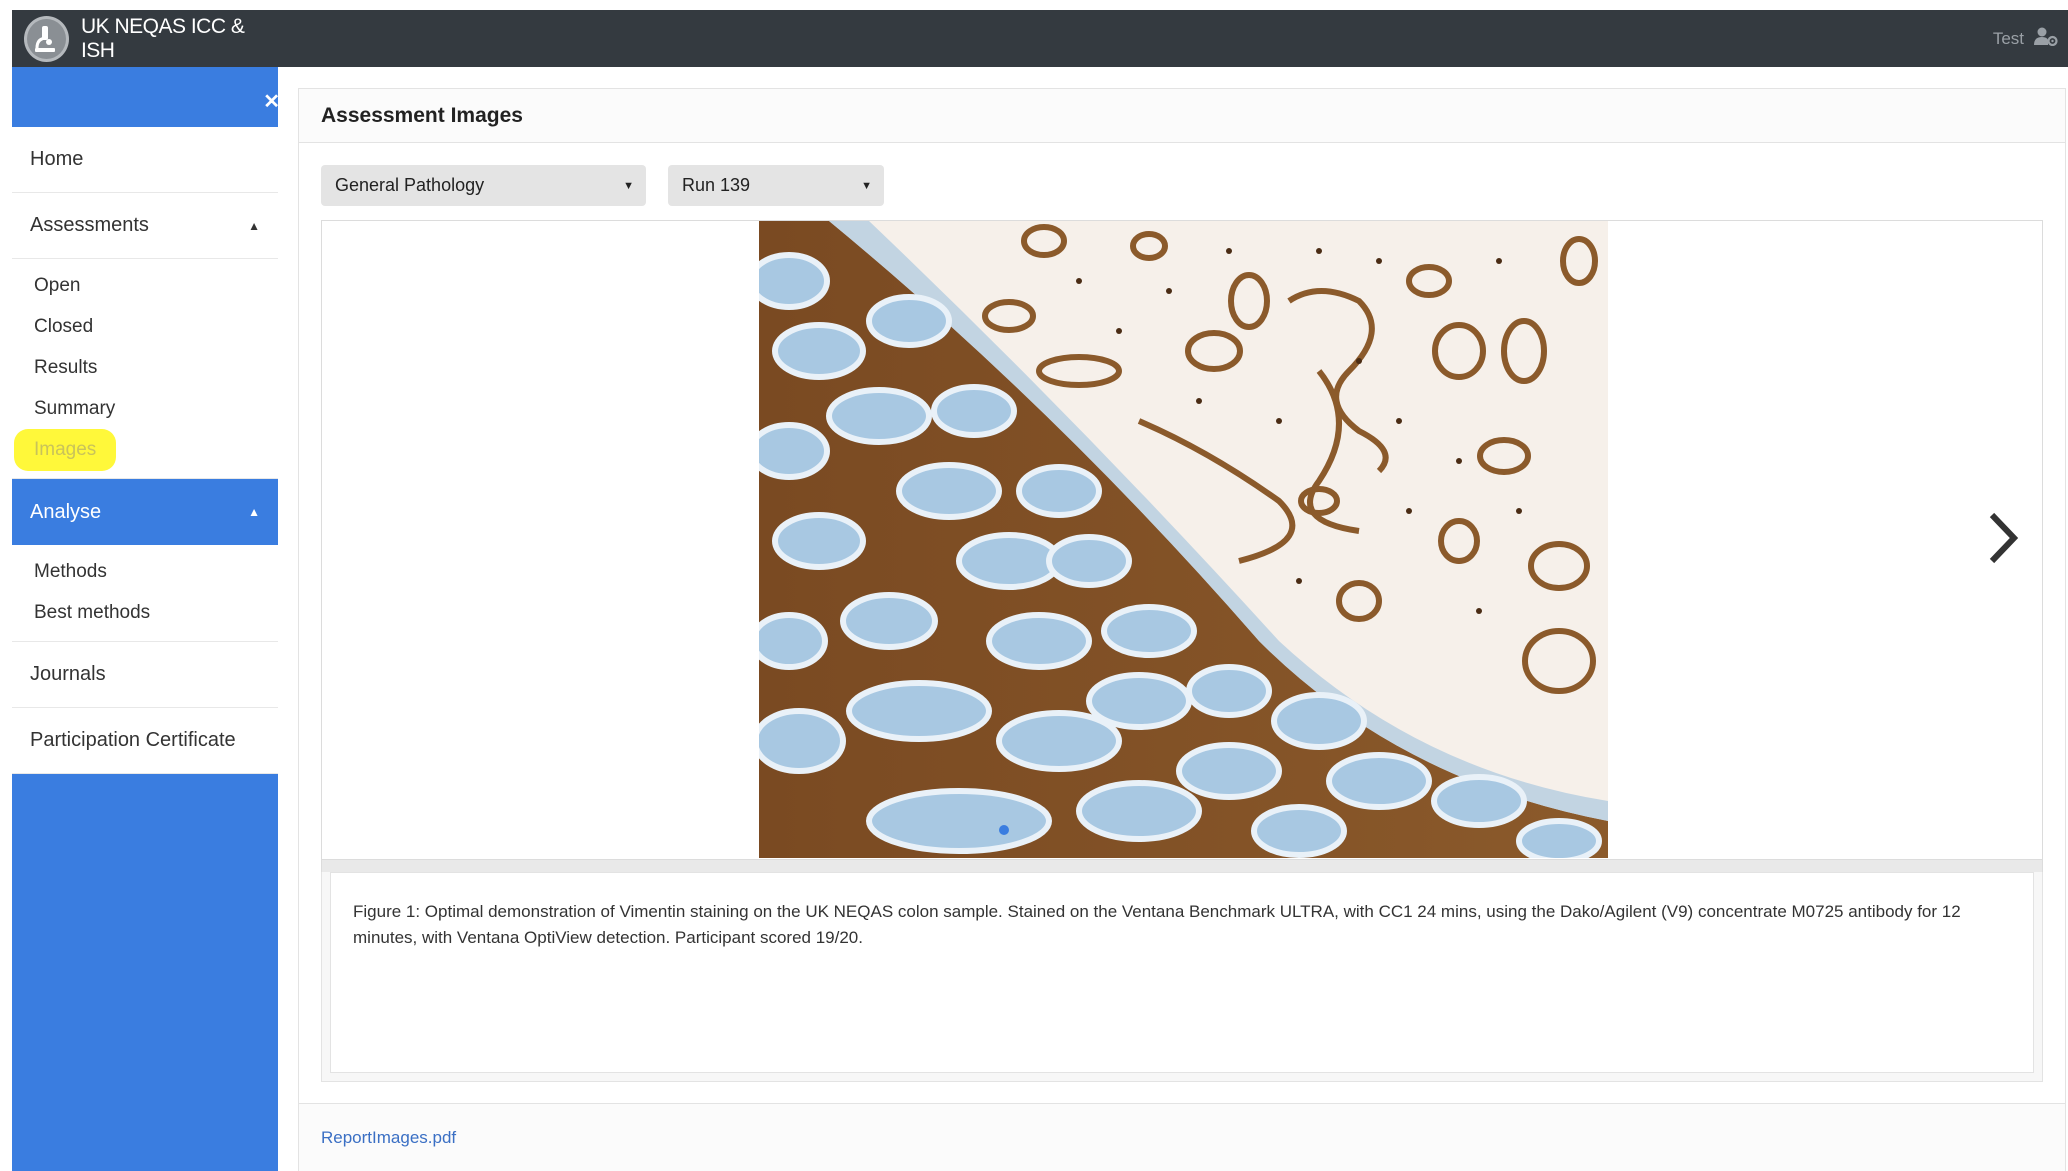 The height and width of the screenshot is (1171, 2068). What do you see at coordinates (410, 185) in the screenshot?
I see `module-select-value: General Pathology` at bounding box center [410, 185].